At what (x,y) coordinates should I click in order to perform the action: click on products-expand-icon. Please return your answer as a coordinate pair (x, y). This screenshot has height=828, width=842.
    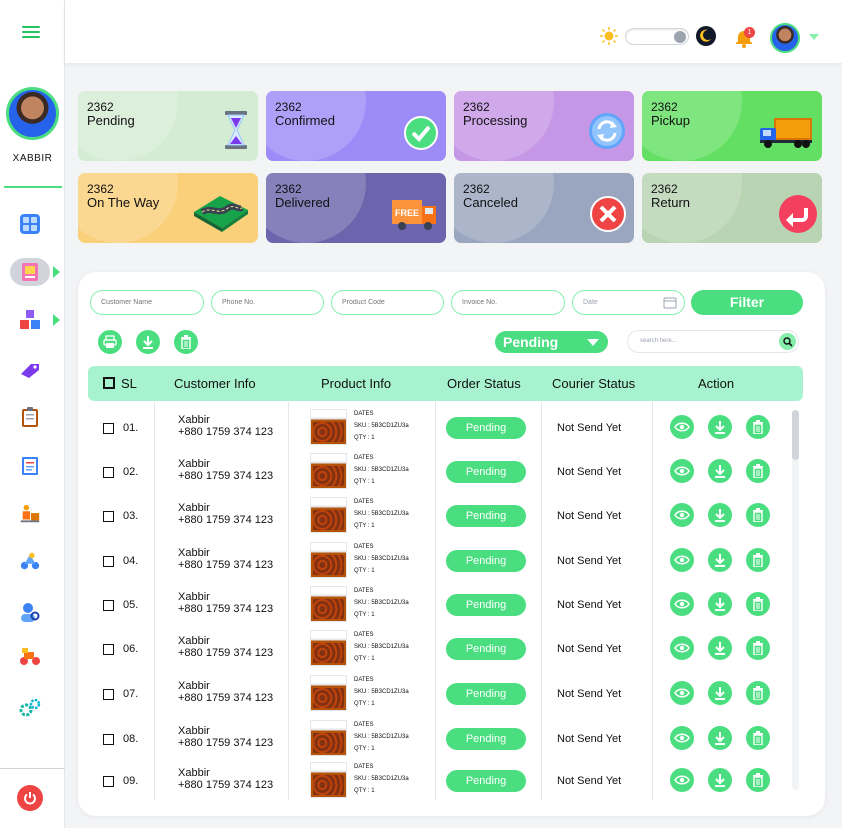
    Looking at the image, I should click on (56, 320).